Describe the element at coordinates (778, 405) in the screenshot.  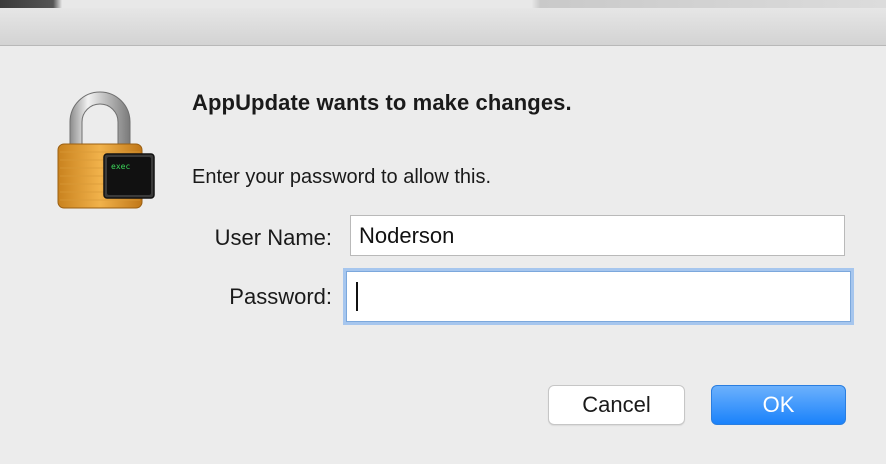
I see `ok-button: OK` at that location.